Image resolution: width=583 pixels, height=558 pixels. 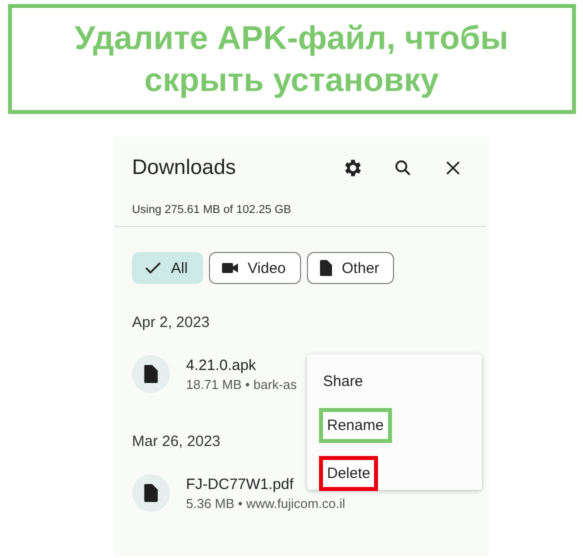 What do you see at coordinates (176, 441) in the screenshot?
I see `date-heading: Mar 26, 2023` at bounding box center [176, 441].